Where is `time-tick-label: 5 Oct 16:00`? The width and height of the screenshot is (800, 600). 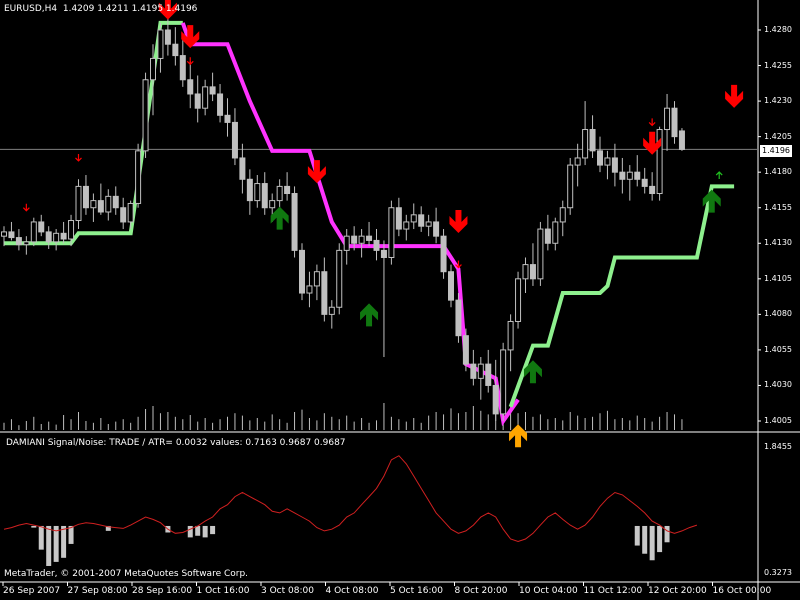
time-tick-label: 5 Oct 16:00 is located at coordinates (416, 591).